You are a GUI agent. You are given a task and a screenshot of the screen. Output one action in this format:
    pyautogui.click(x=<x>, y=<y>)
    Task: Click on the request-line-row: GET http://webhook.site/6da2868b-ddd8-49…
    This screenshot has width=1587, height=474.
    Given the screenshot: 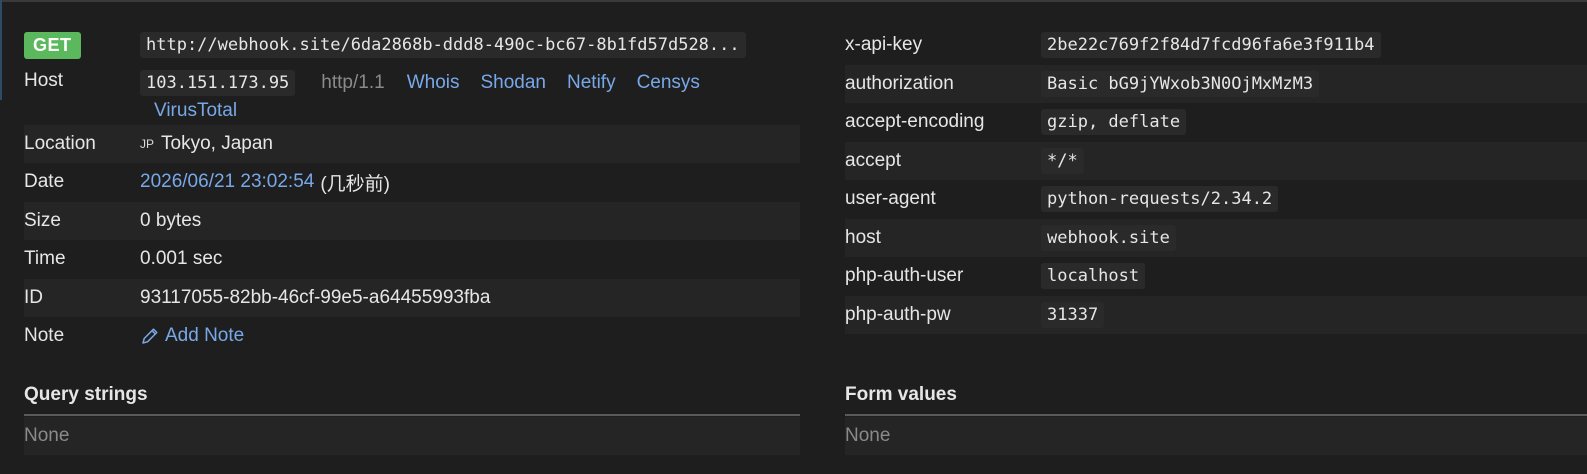 What is the action you would take?
    pyautogui.click(x=412, y=45)
    